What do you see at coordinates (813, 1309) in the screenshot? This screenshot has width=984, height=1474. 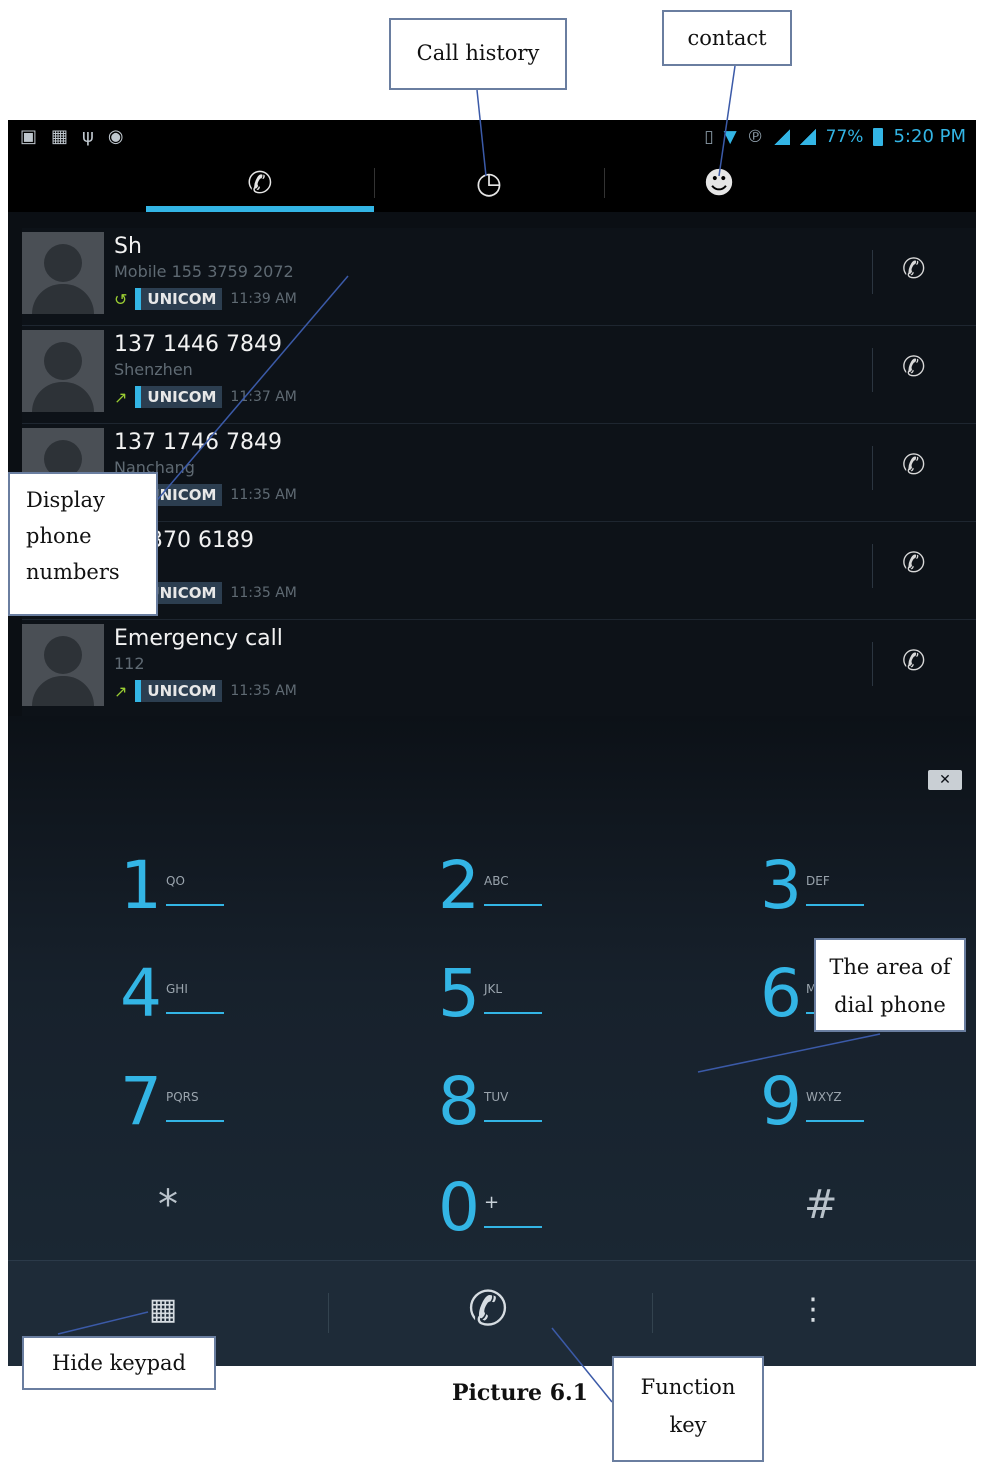 I see `overflow-menu-button: ⋮` at bounding box center [813, 1309].